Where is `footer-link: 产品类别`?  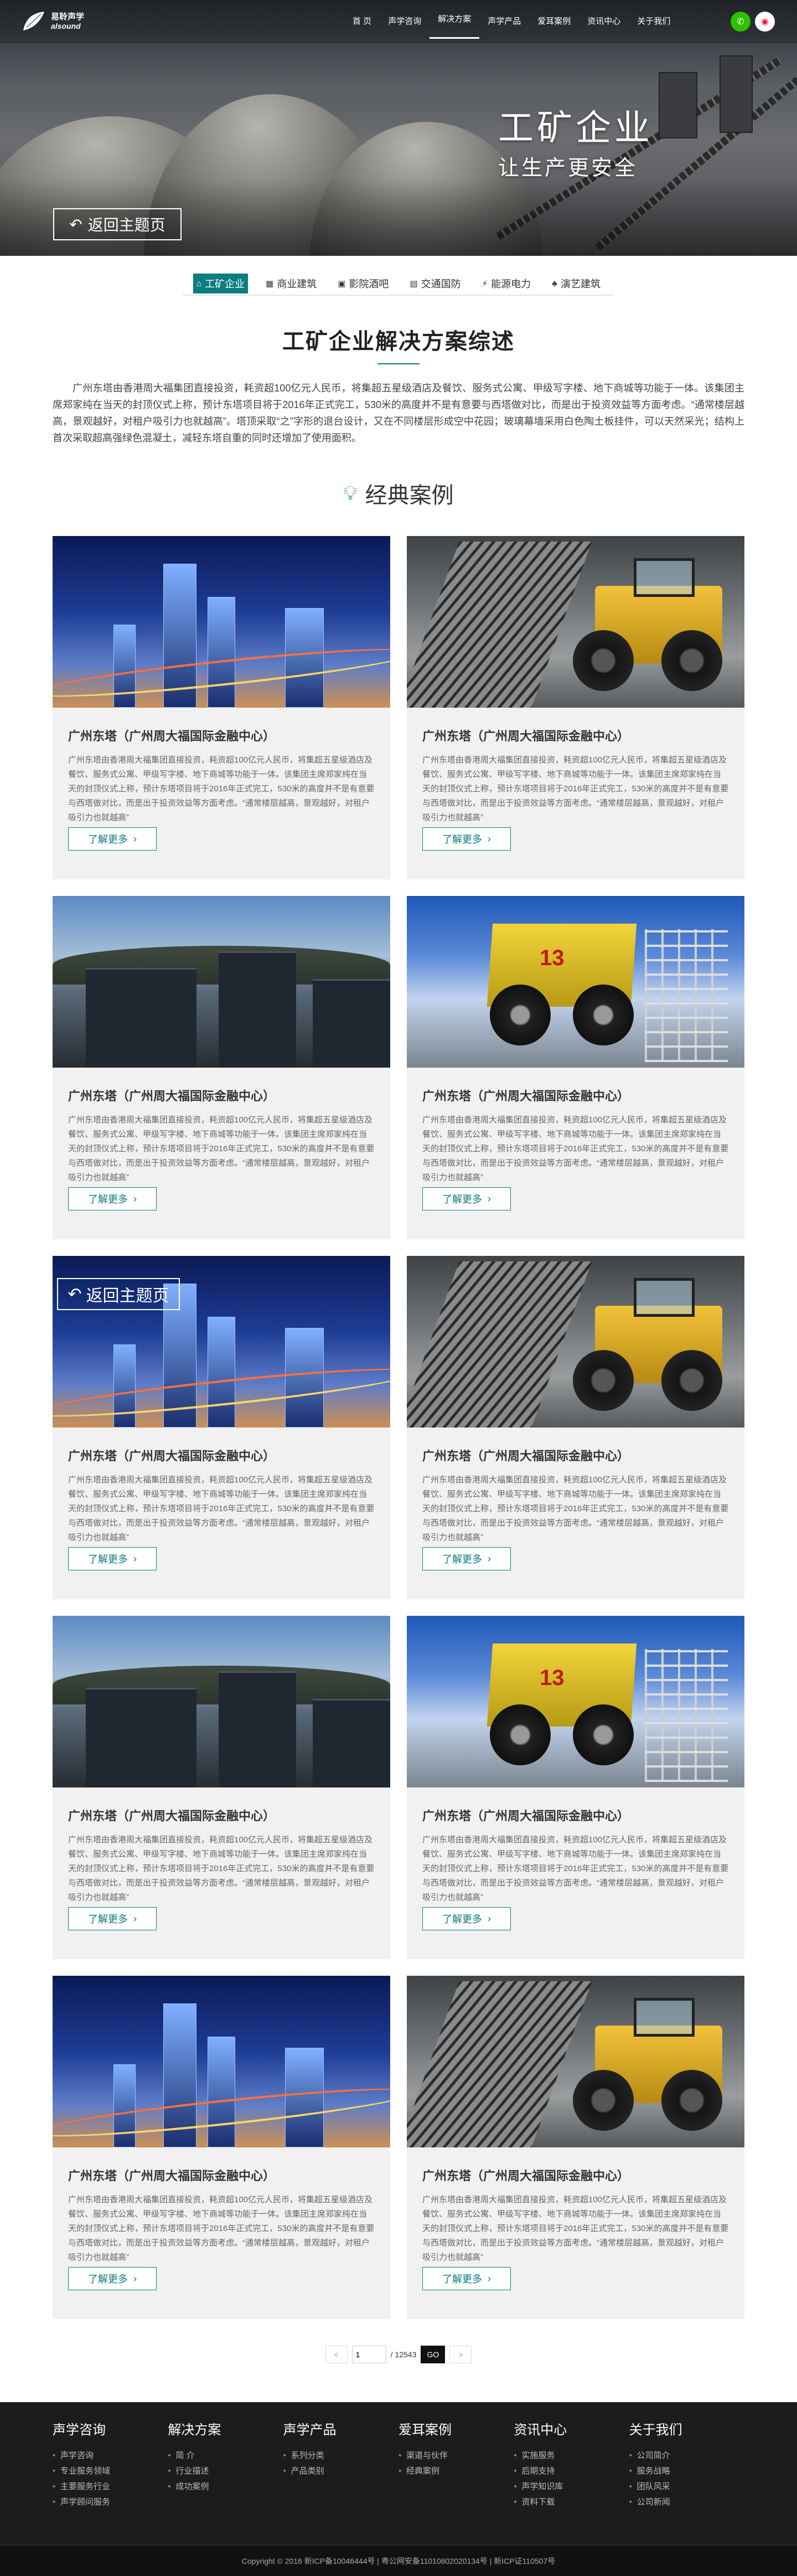 footer-link: 产品类别 is located at coordinates (341, 2471).